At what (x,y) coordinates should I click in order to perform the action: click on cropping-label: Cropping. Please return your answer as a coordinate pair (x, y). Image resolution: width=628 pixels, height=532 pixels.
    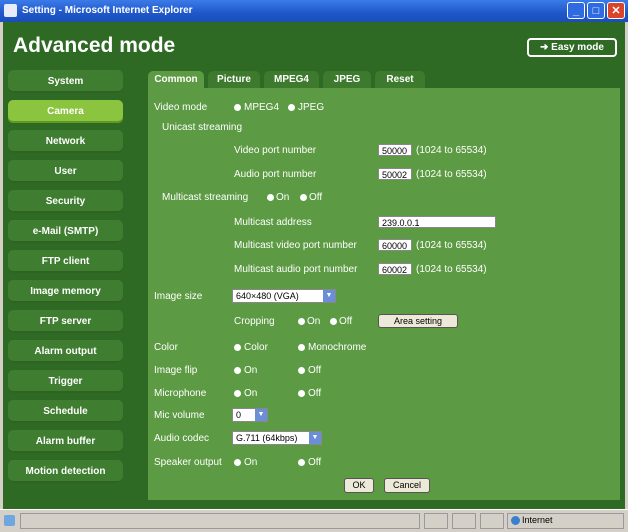
    Looking at the image, I should click on (254, 321).